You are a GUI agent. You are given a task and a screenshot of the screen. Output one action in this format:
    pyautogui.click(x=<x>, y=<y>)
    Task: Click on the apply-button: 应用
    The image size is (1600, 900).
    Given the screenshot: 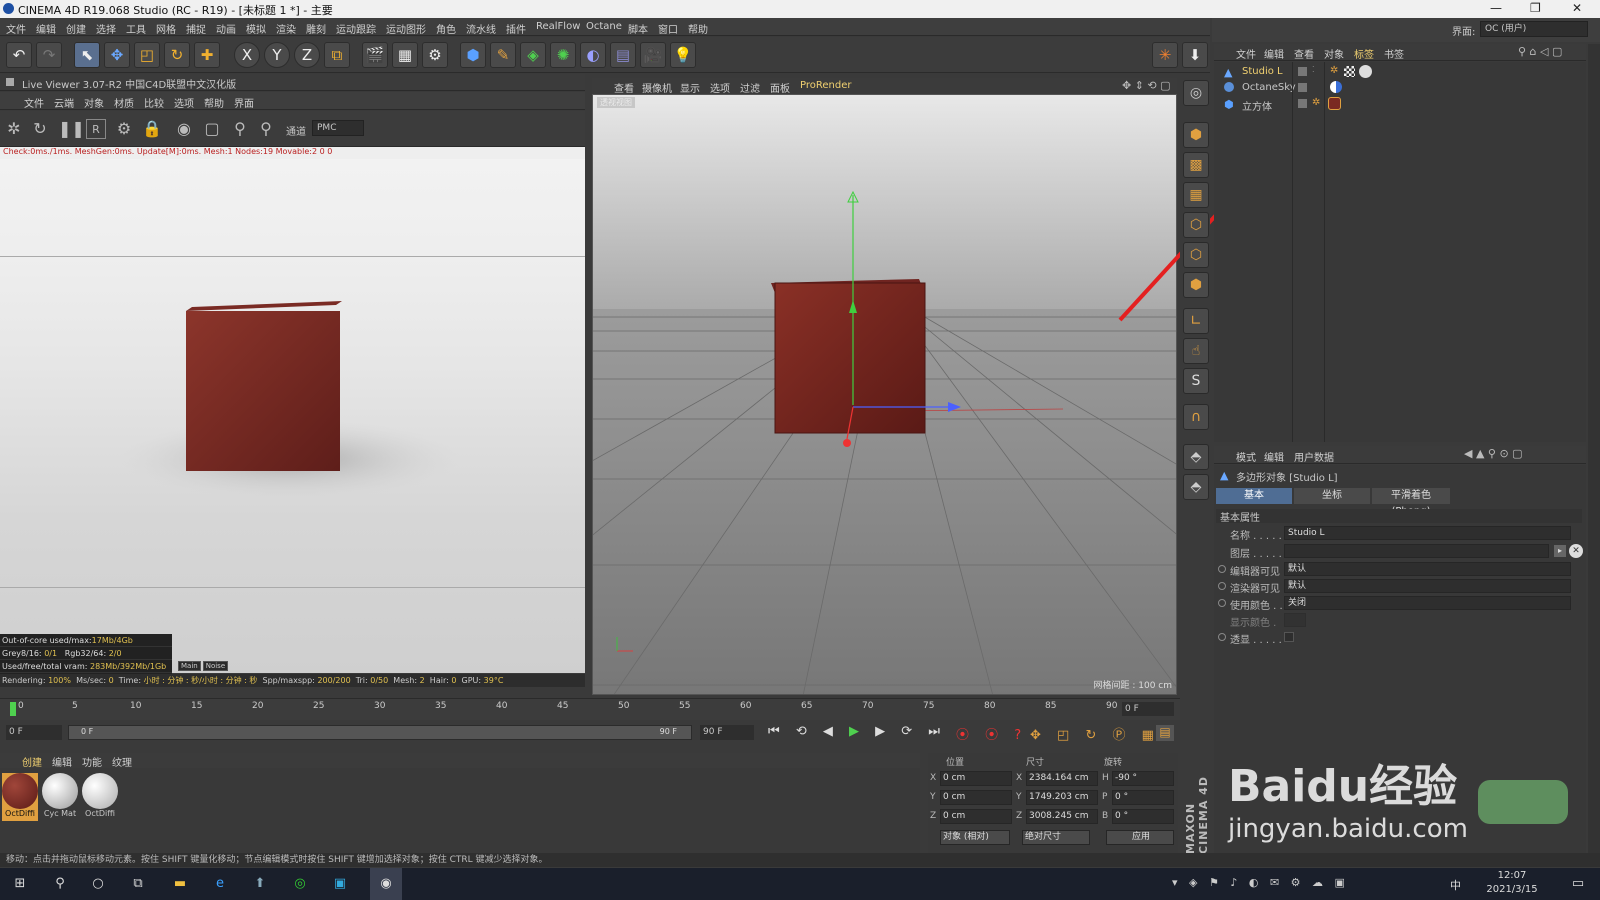 What is the action you would take?
    pyautogui.click(x=1140, y=837)
    